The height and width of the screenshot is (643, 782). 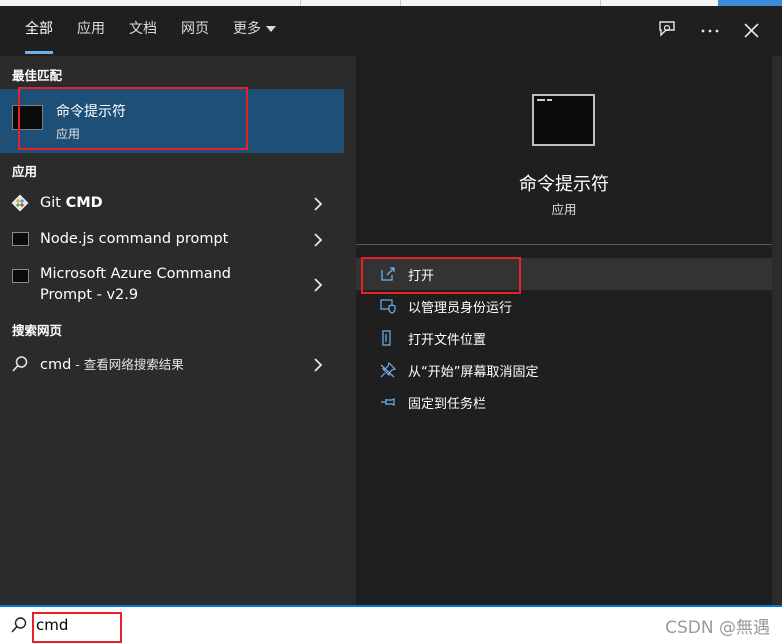 What do you see at coordinates (447, 340) in the screenshot?
I see `action-open-file-location-label: 打开文件位置` at bounding box center [447, 340].